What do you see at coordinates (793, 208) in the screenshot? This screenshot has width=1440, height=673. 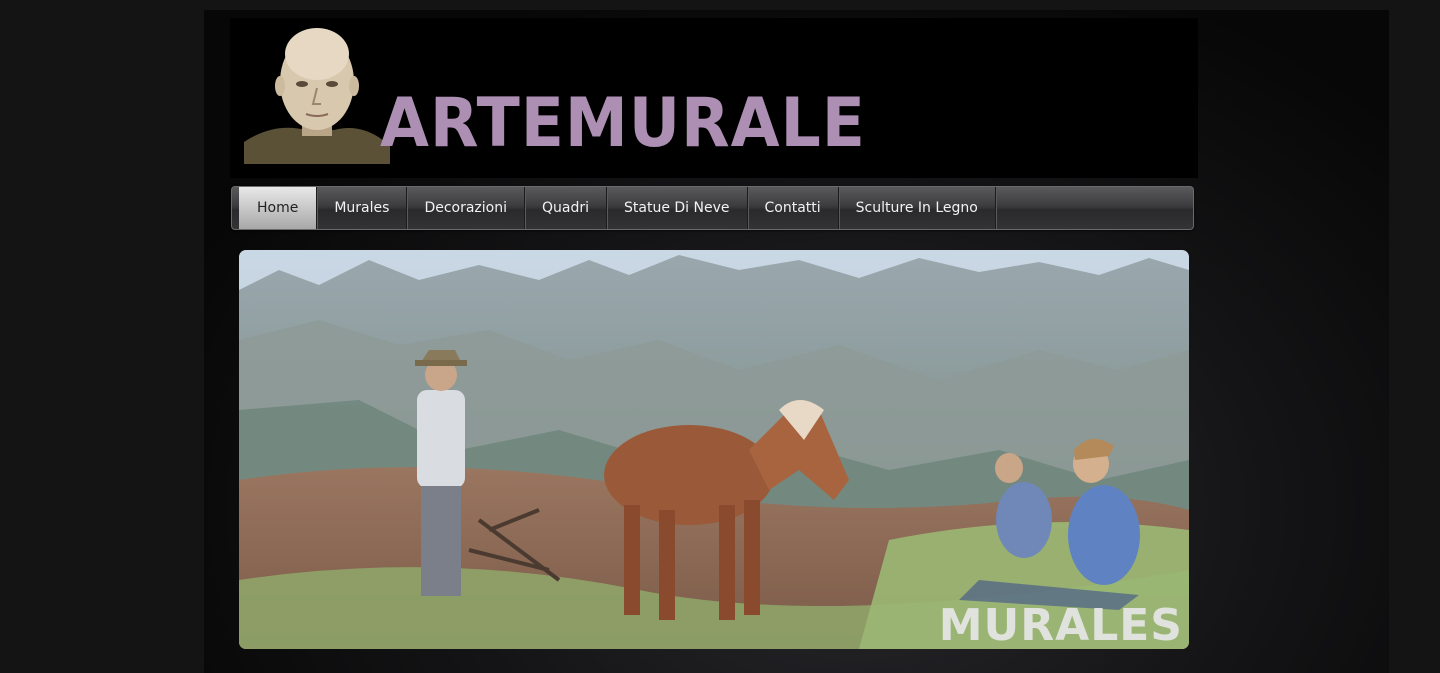 I see `nav-item-contatti: Contatti` at bounding box center [793, 208].